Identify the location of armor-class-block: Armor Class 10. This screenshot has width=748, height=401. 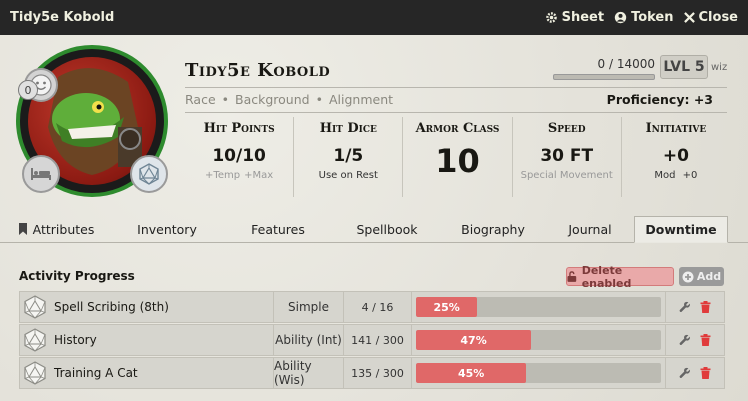
(458, 157).